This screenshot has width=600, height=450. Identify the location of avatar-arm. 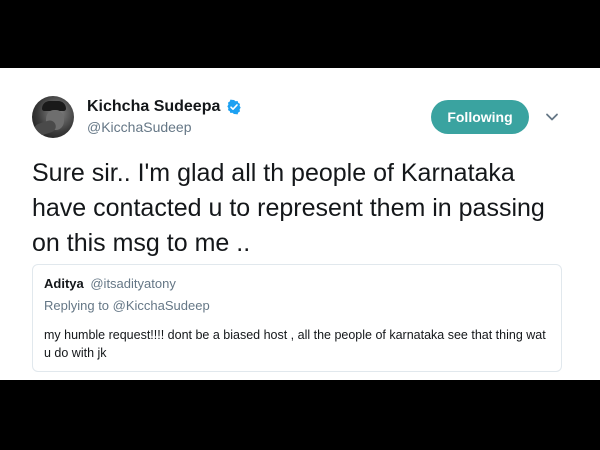
(45, 128).